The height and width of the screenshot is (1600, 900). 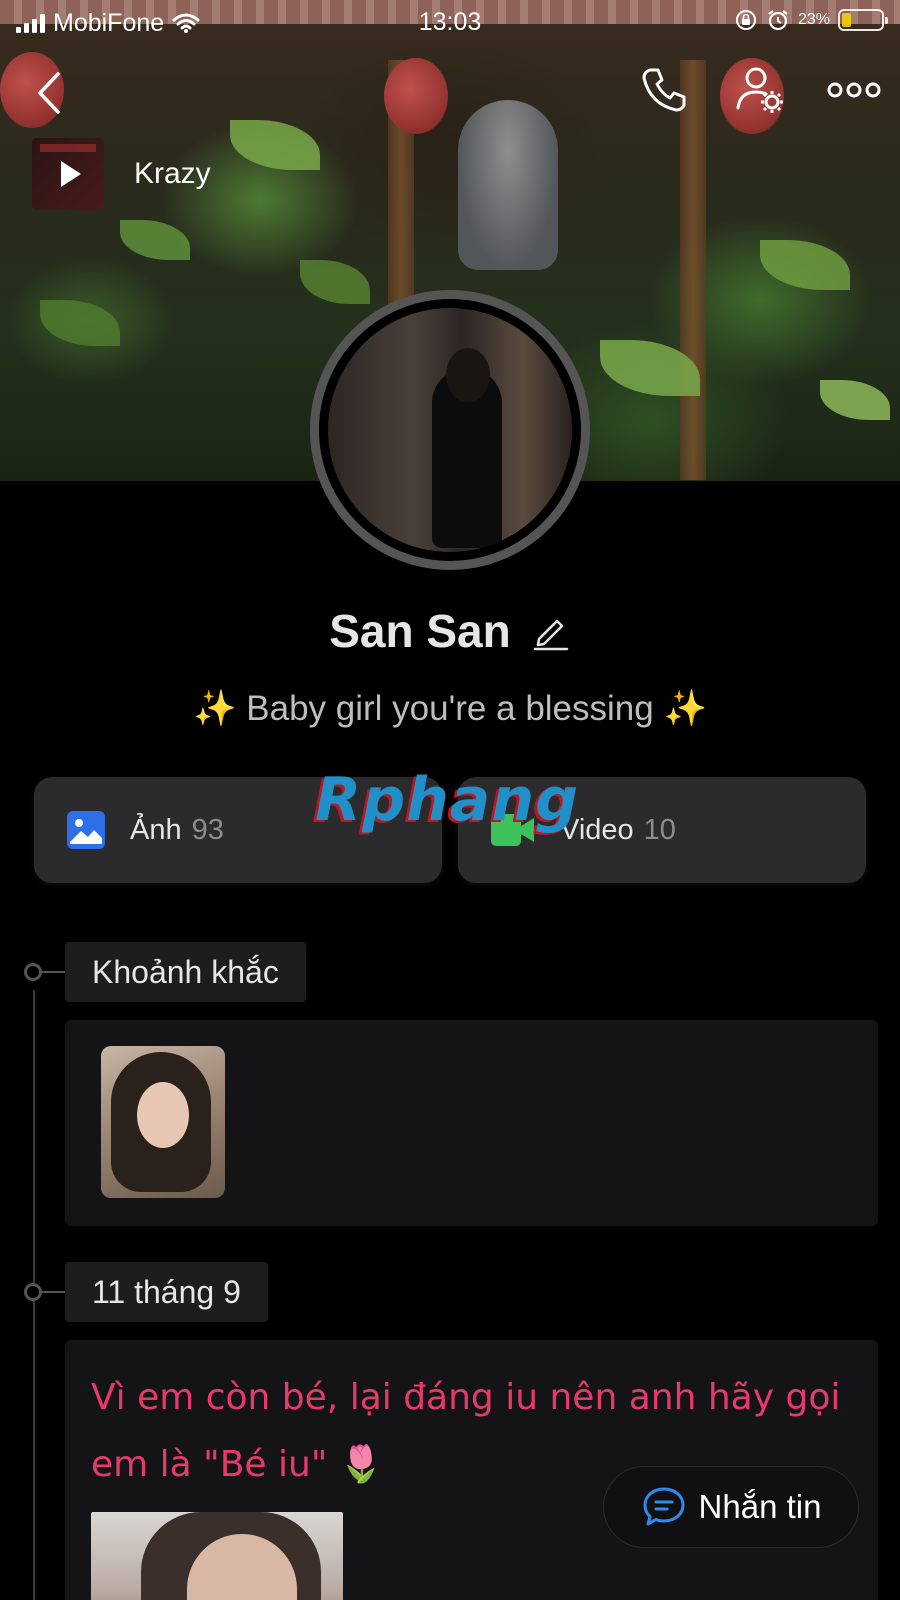 I want to click on status-right: 23%, so click(x=811, y=20).